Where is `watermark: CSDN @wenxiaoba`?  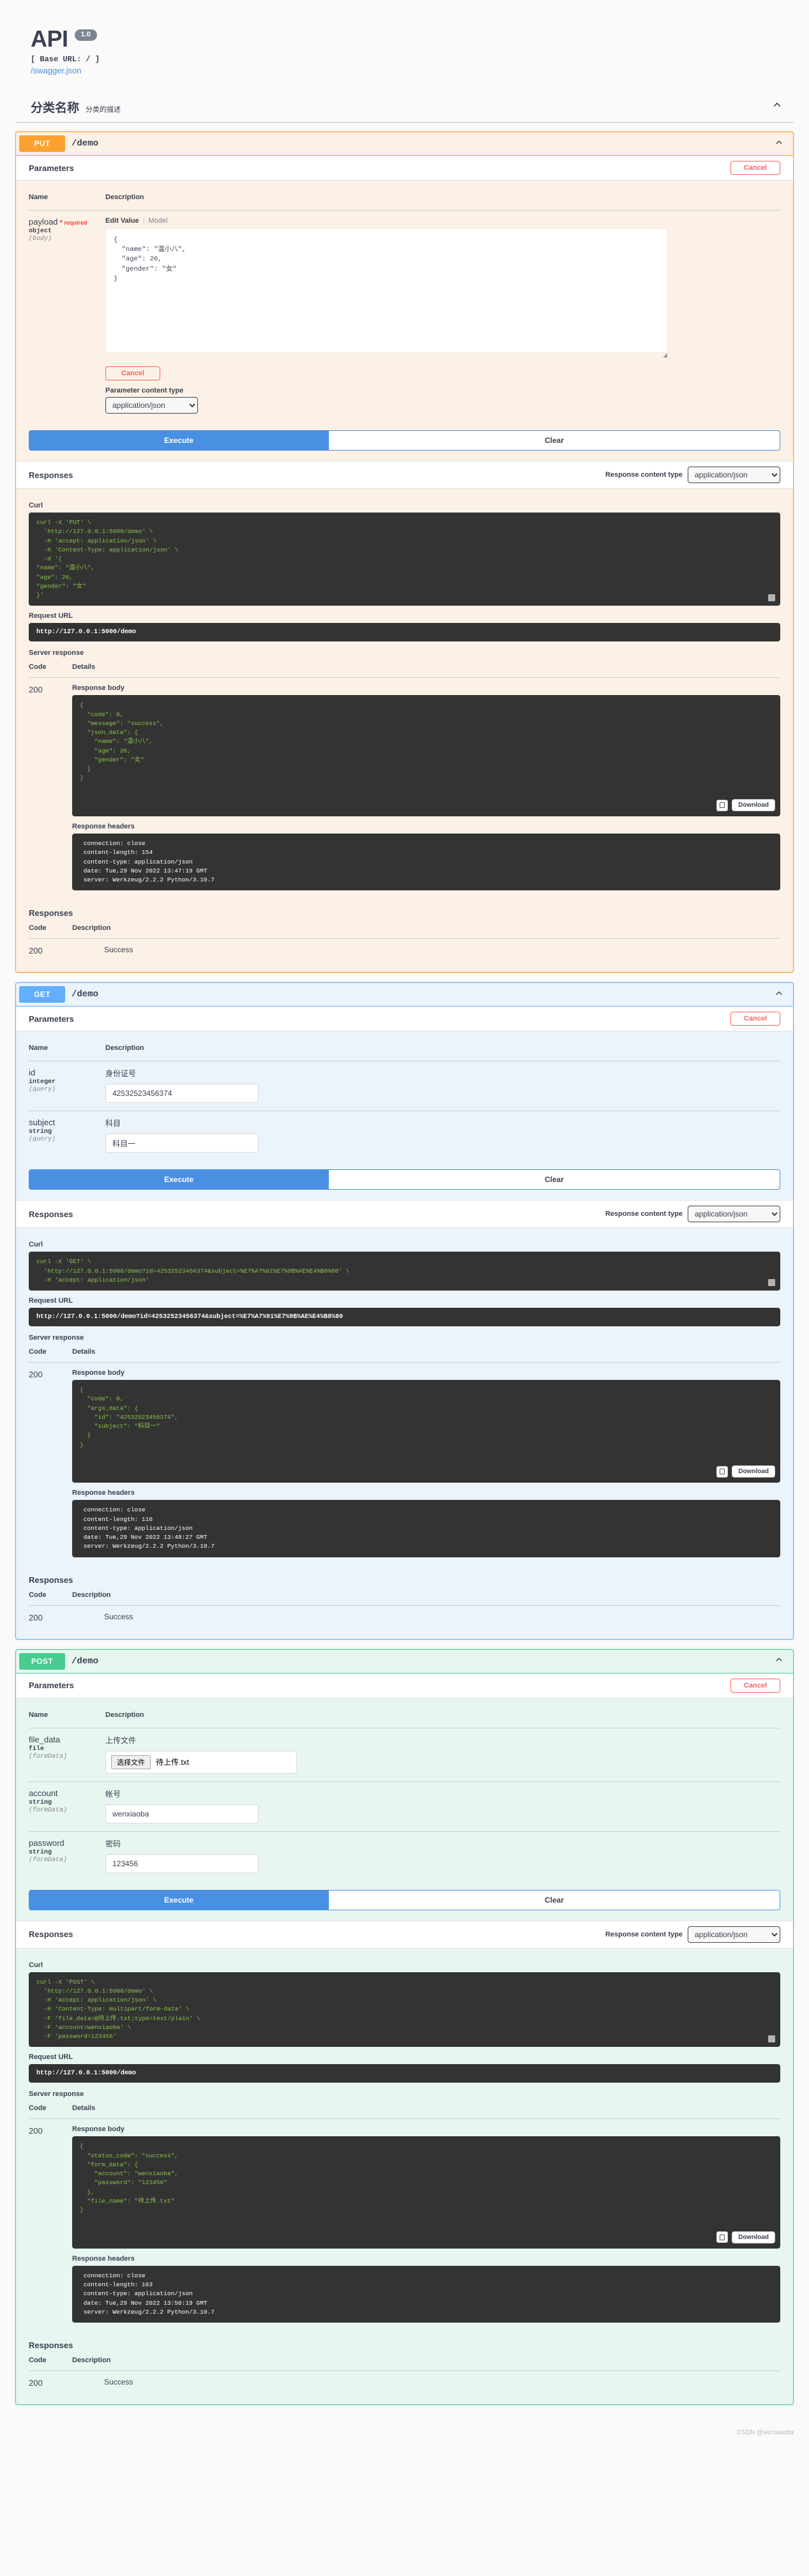 watermark: CSDN @wenxiaoba is located at coordinates (765, 2432).